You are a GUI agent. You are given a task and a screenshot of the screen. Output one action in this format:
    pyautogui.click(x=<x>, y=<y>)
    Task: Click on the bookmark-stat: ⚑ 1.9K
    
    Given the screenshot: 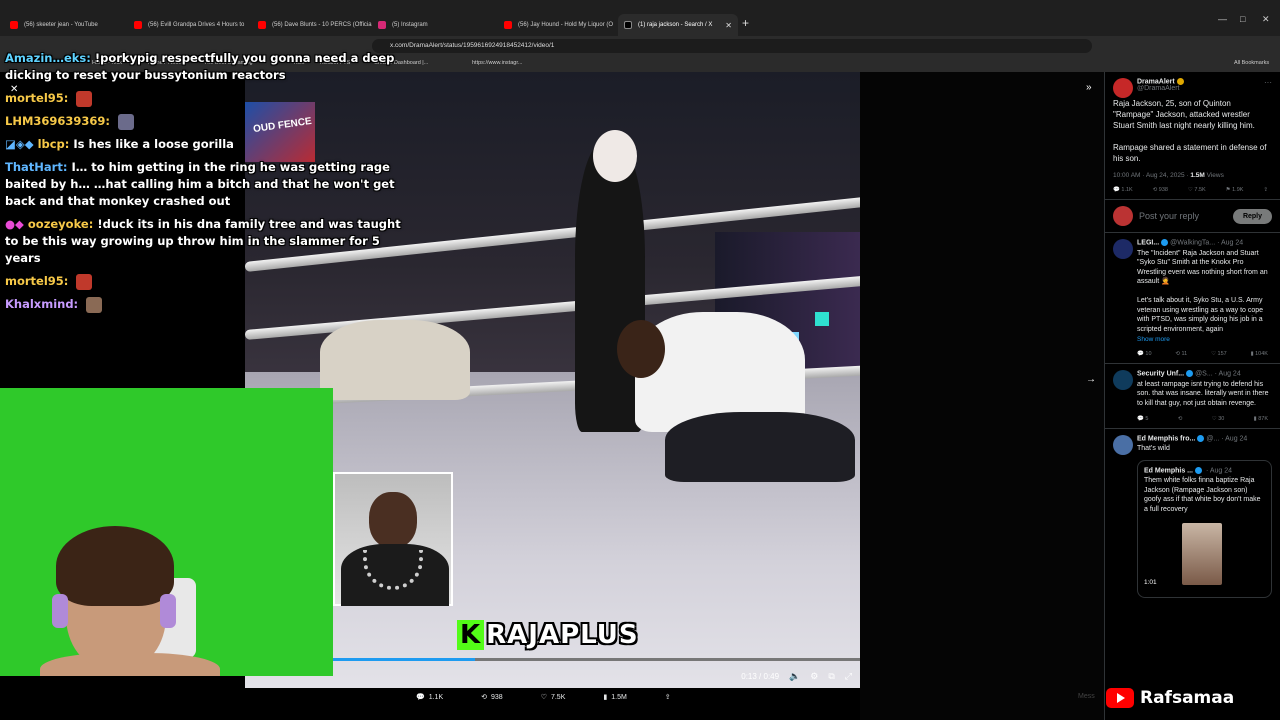 What is the action you would take?
    pyautogui.click(x=1235, y=190)
    